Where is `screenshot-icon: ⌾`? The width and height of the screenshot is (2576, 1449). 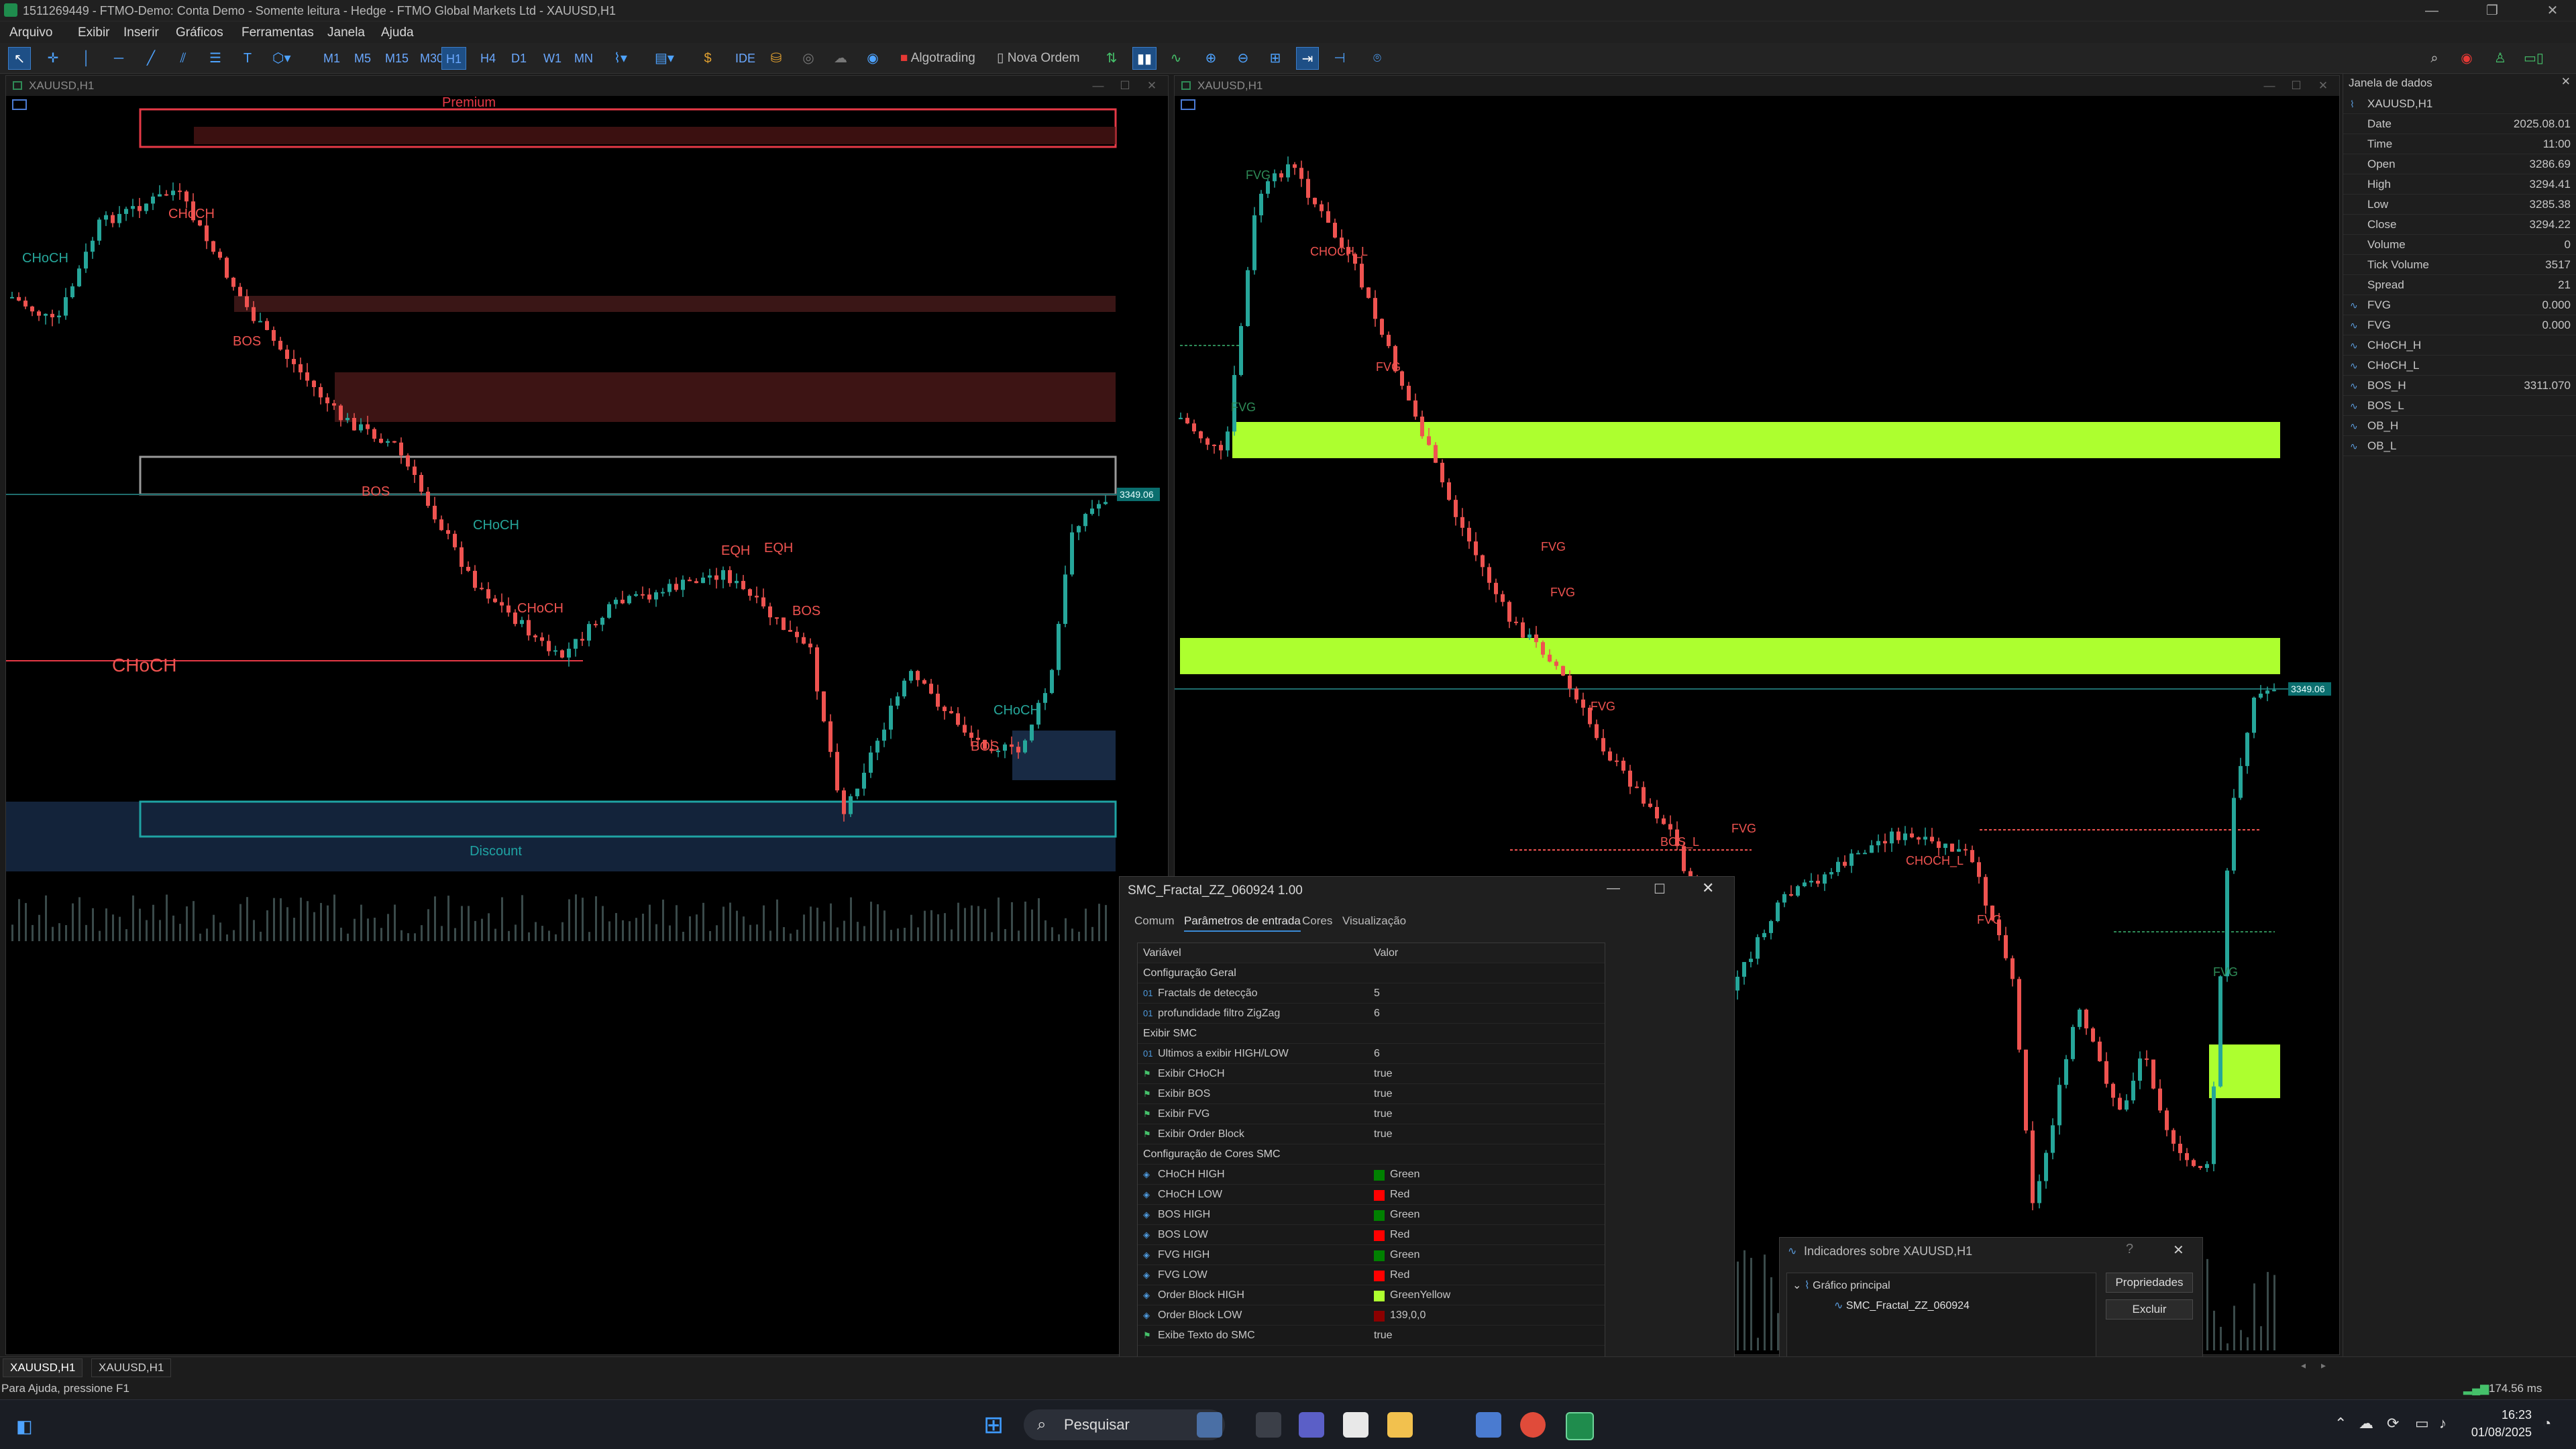 screenshot-icon: ⌾ is located at coordinates (1377, 58).